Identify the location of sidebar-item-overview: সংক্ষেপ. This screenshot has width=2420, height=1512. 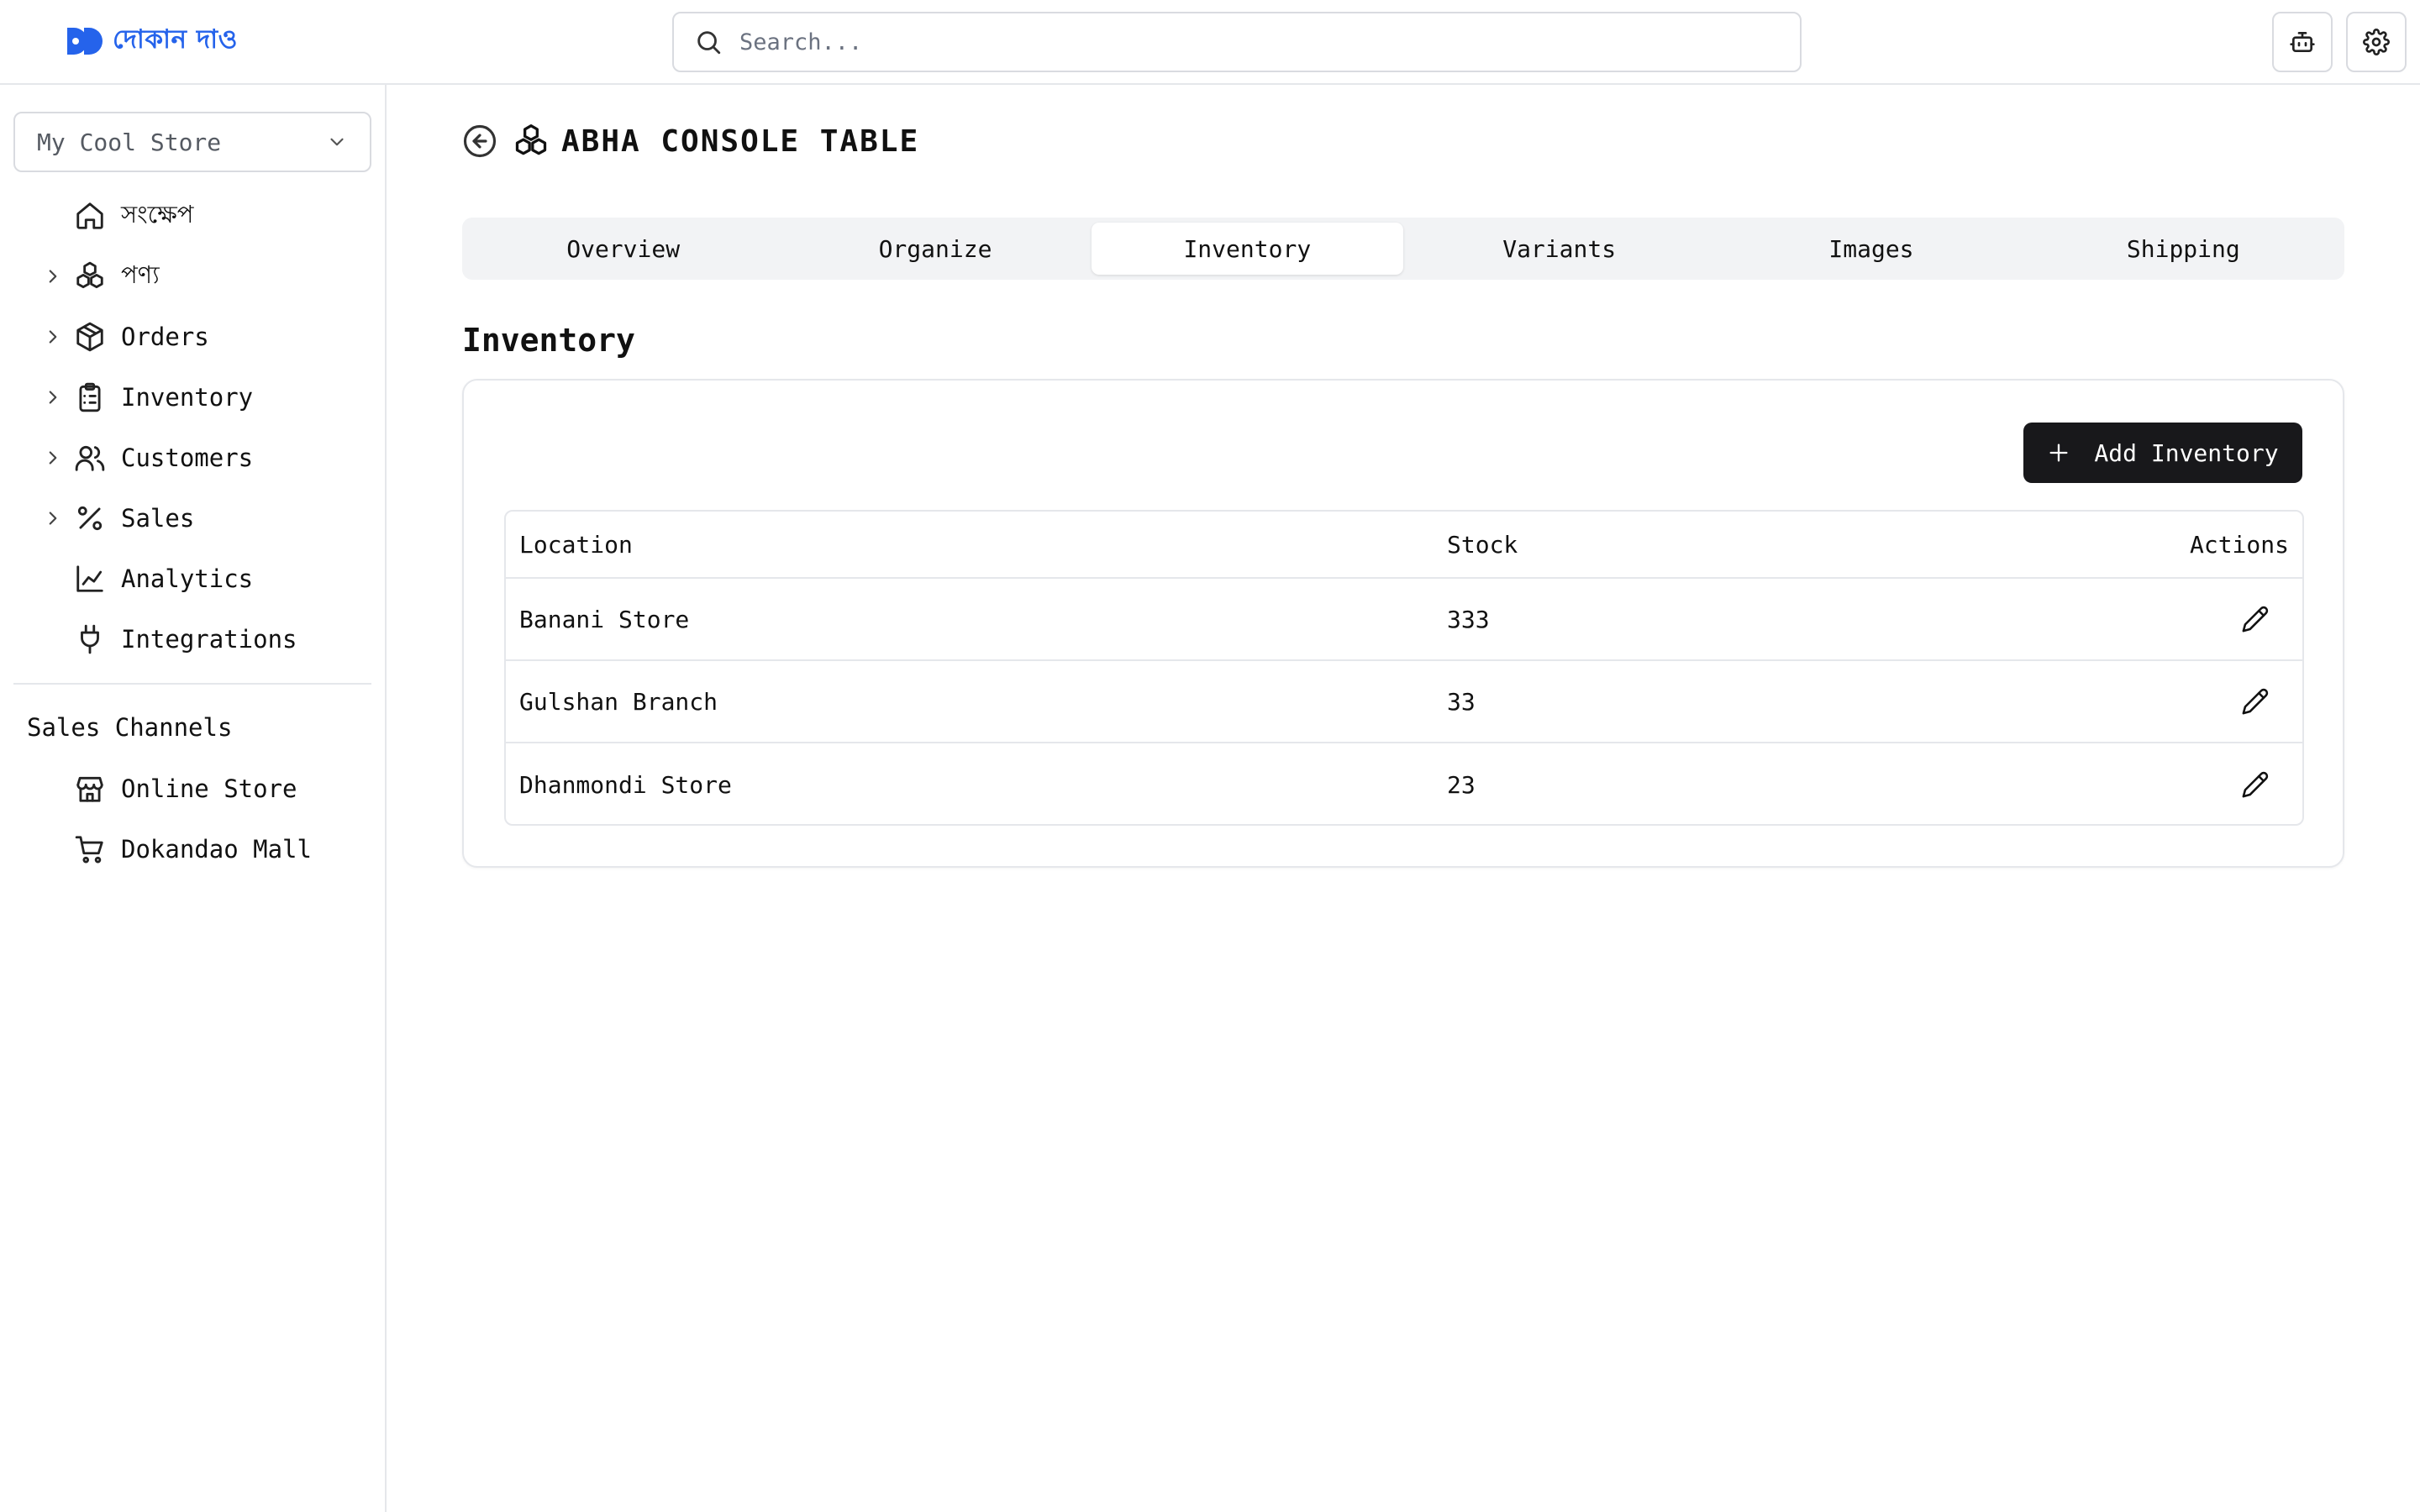
(193, 216).